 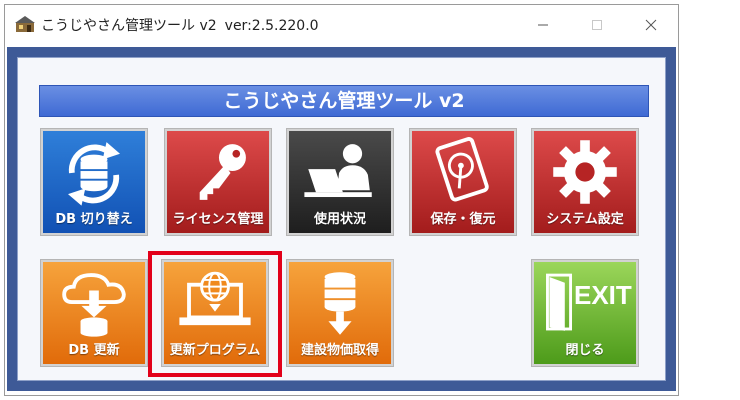 I want to click on gear-icon, so click(x=585, y=172).